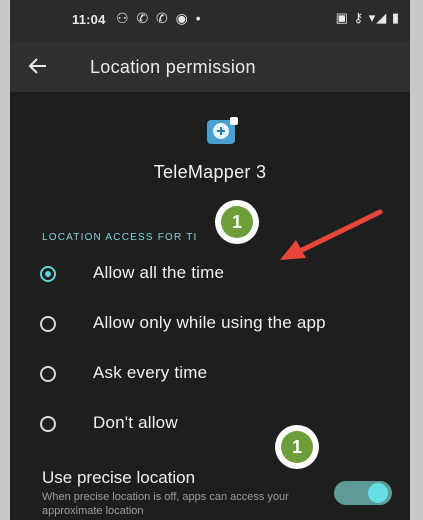 The width and height of the screenshot is (423, 520). Describe the element at coordinates (363, 493) in the screenshot. I see `precise-location-toggle` at that location.